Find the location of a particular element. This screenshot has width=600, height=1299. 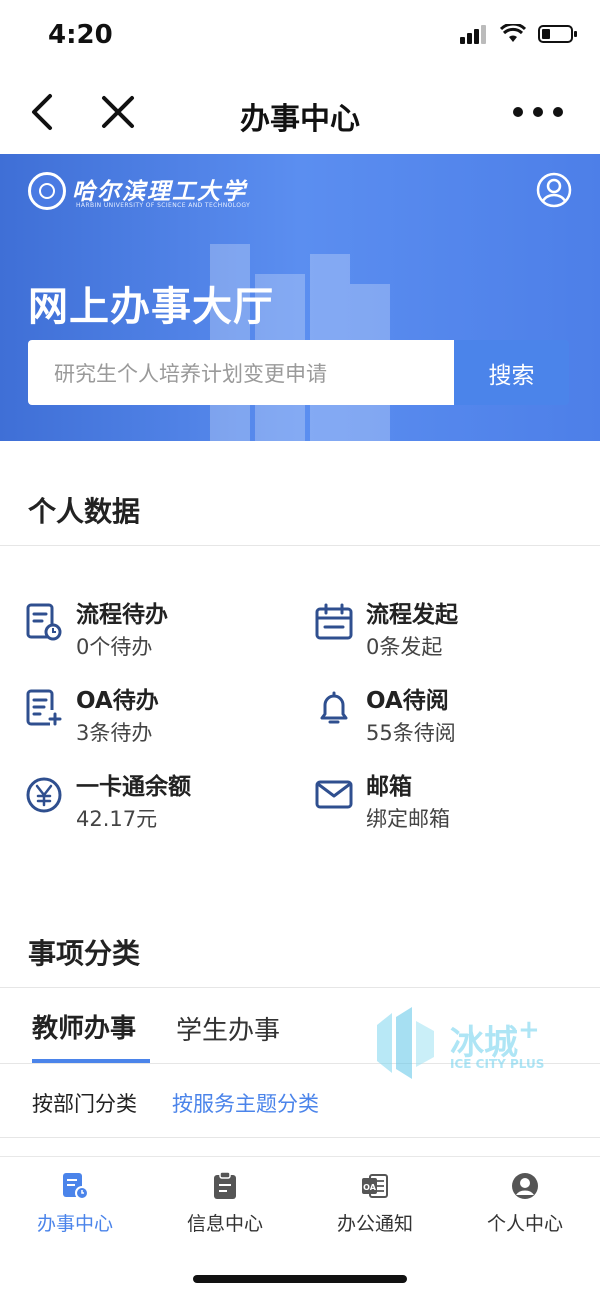

nav-header: 办事中心 is located at coordinates (300, 113).